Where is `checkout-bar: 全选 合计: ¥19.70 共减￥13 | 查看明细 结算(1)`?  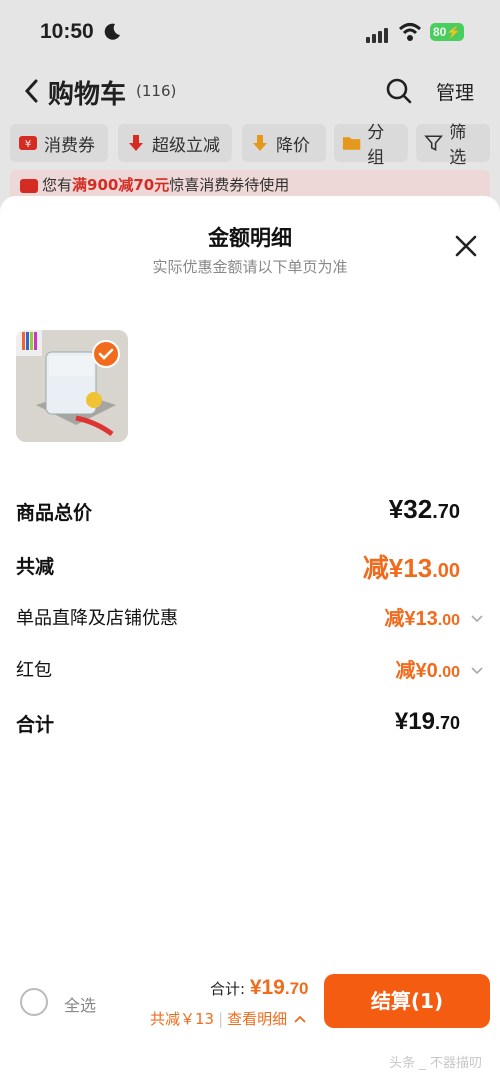 checkout-bar: 全选 合计: ¥19.70 共减￥13 | 查看明细 结算(1) is located at coordinates (250, 1001).